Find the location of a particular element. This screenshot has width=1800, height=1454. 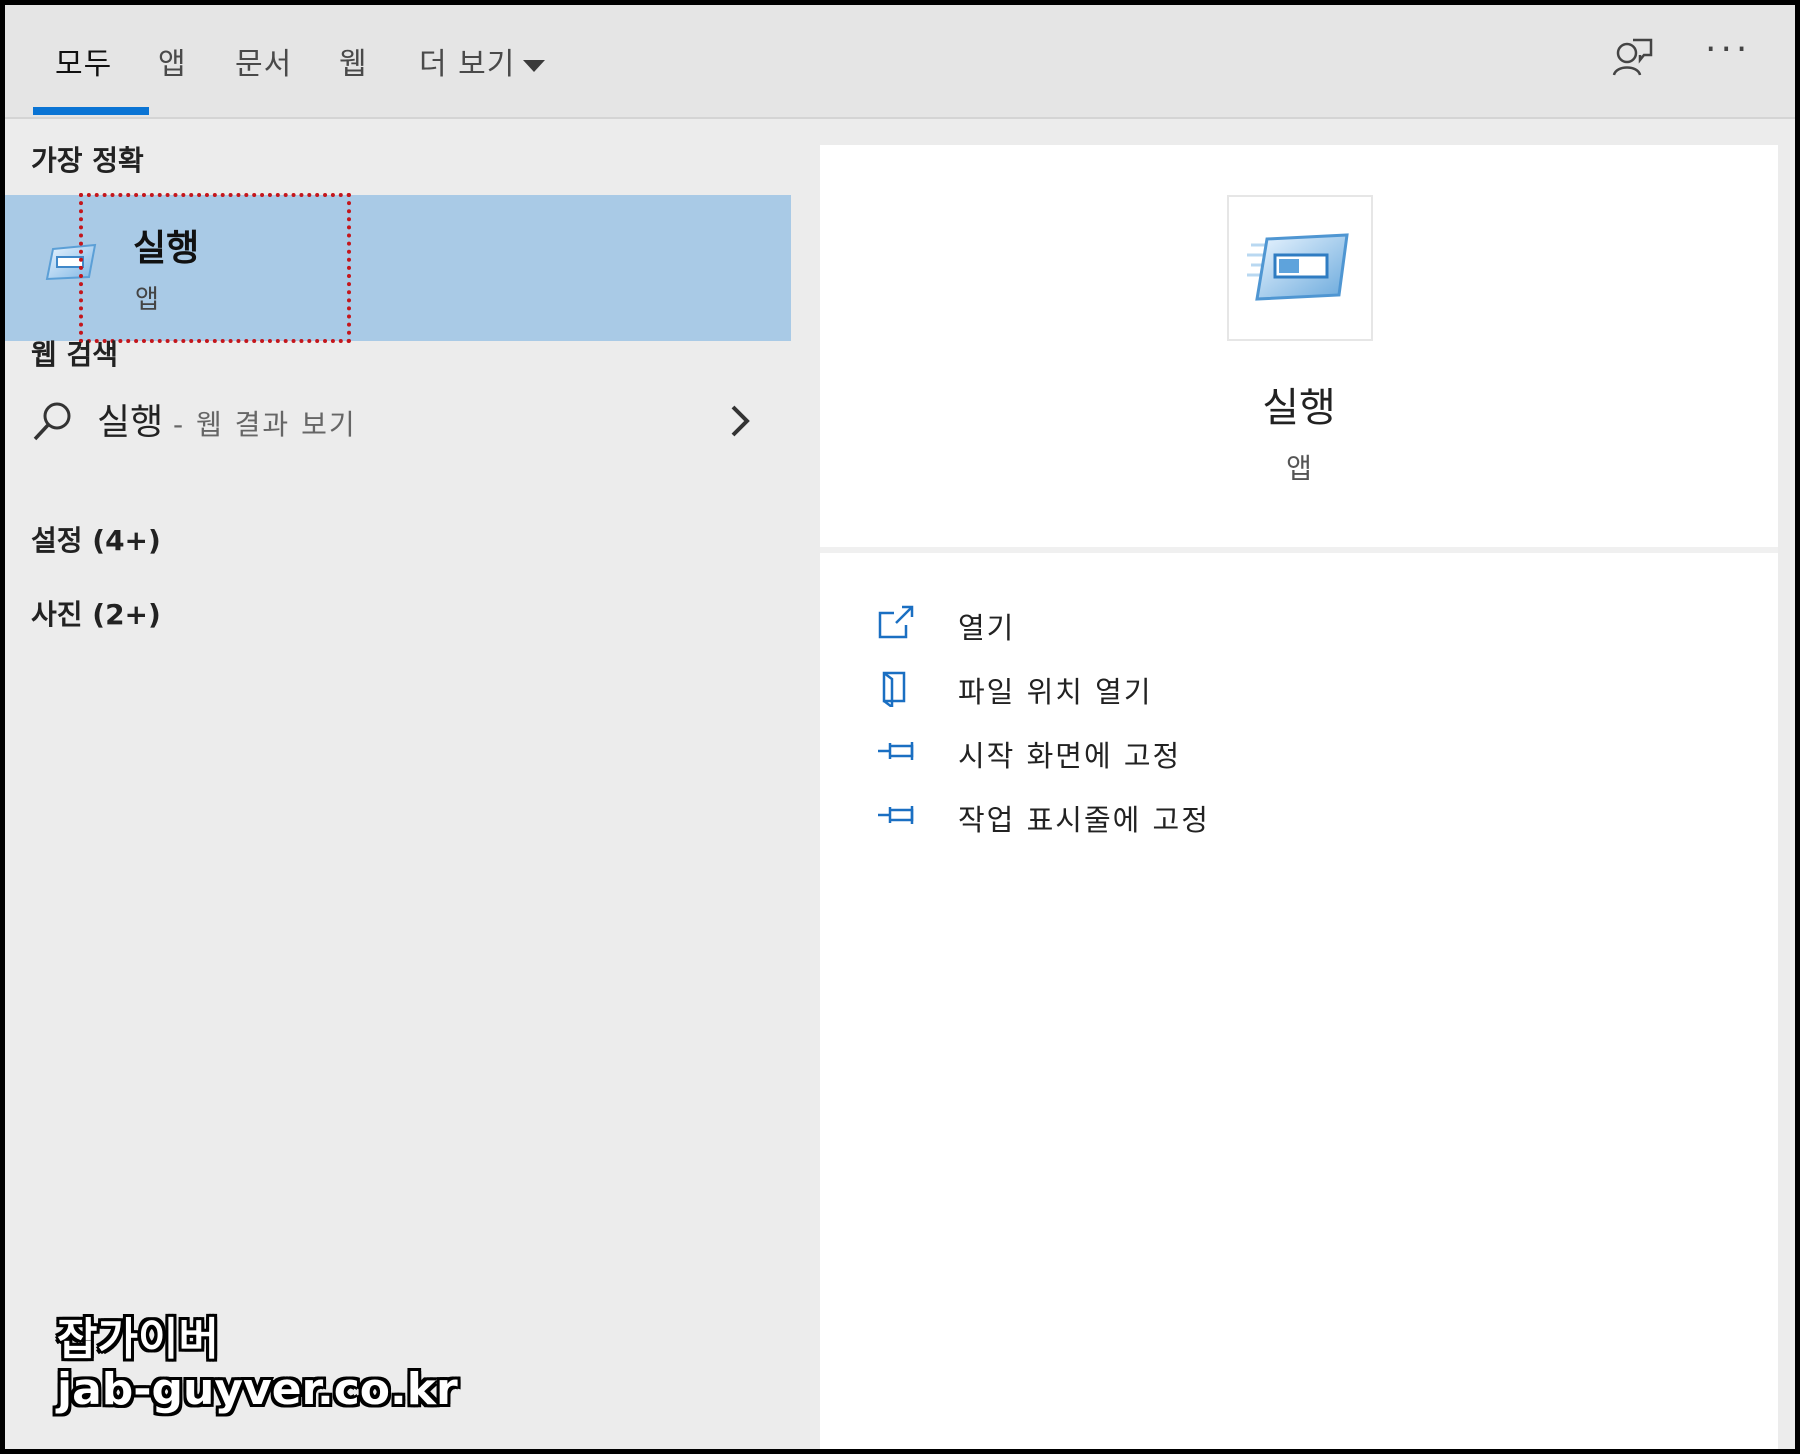

feedback-button is located at coordinates (1633, 57).